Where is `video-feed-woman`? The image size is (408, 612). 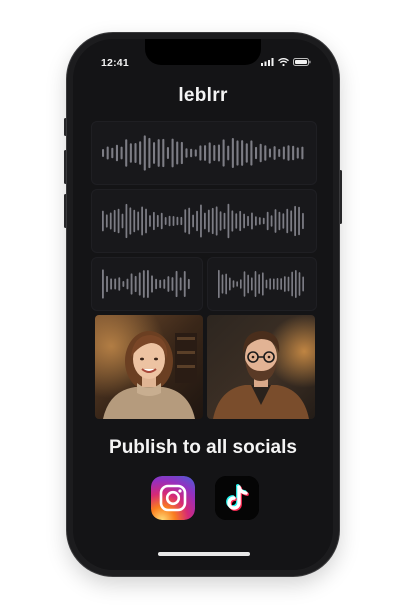
video-feed-woman is located at coordinates (149, 367).